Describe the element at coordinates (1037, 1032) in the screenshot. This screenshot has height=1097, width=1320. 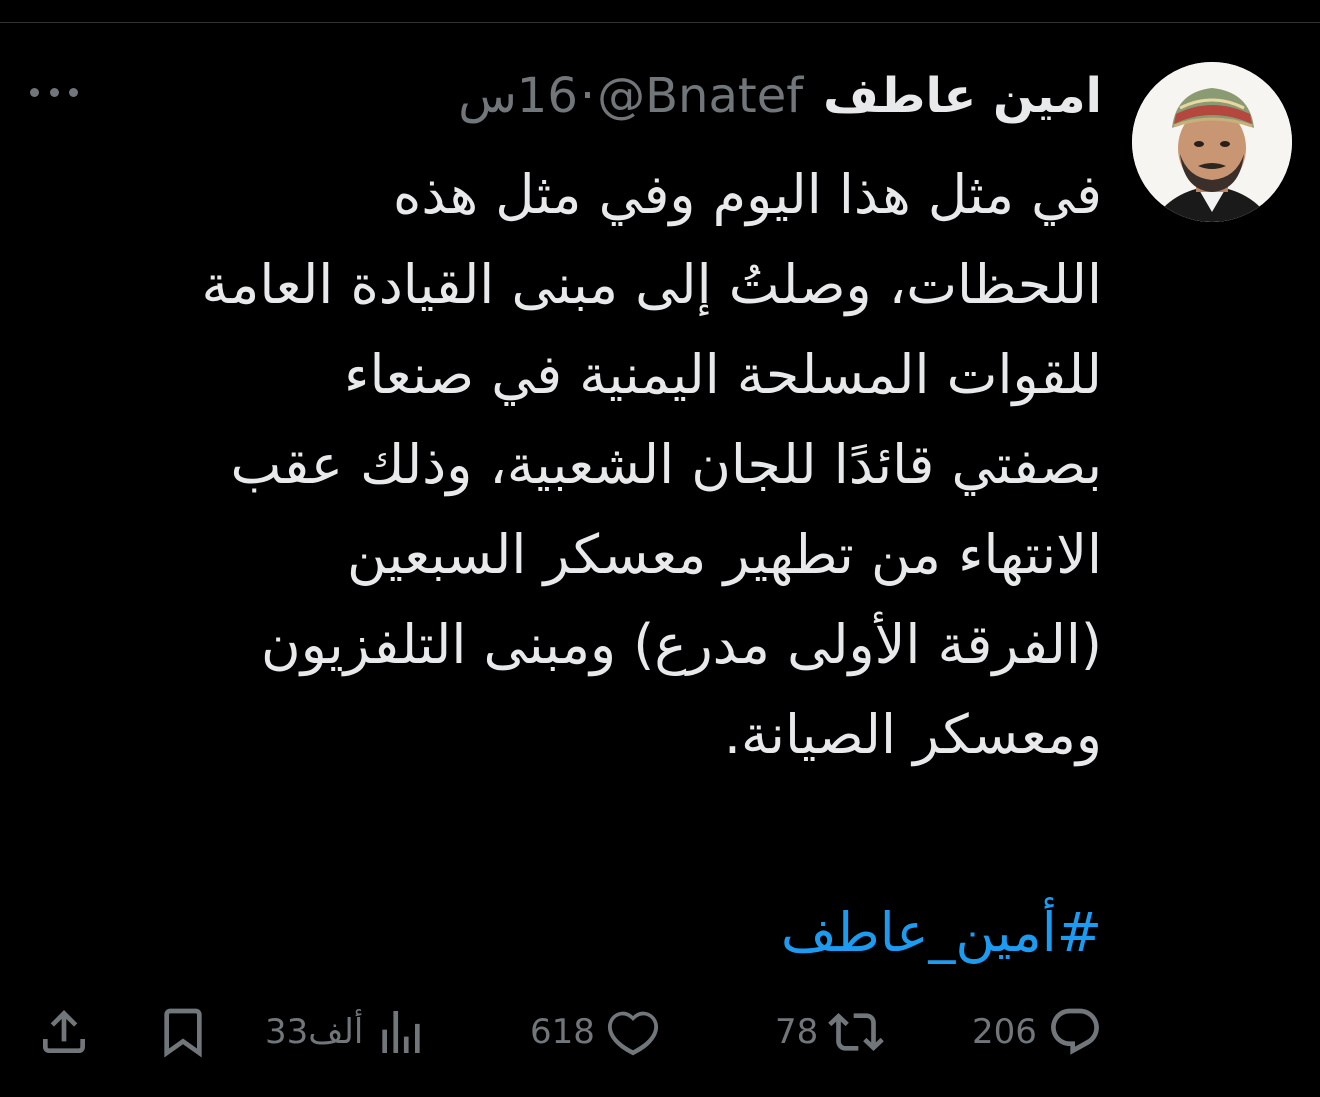
I see `reply-button: 206` at that location.